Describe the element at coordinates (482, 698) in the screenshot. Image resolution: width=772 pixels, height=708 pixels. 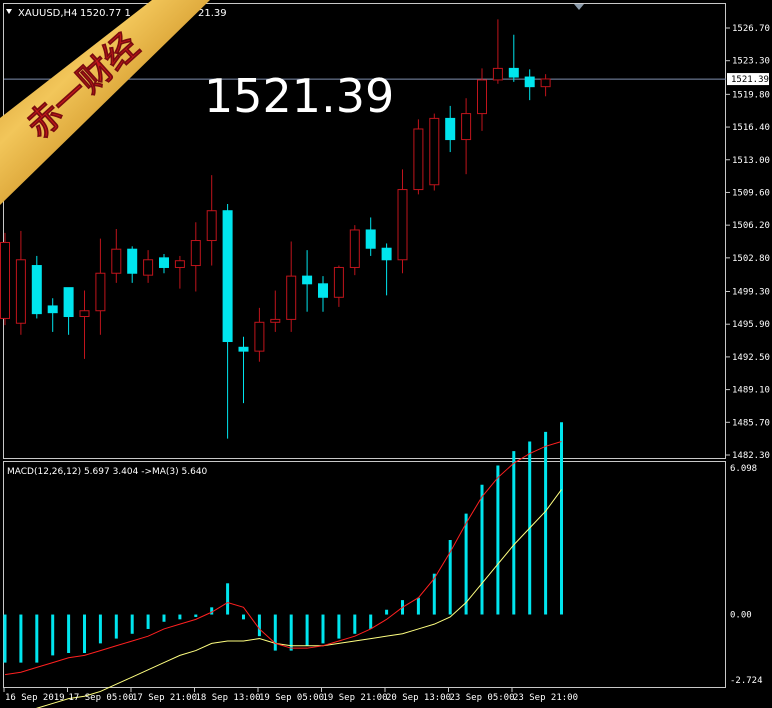
I see `time-axis-label: 23 Sep 05:00` at that location.